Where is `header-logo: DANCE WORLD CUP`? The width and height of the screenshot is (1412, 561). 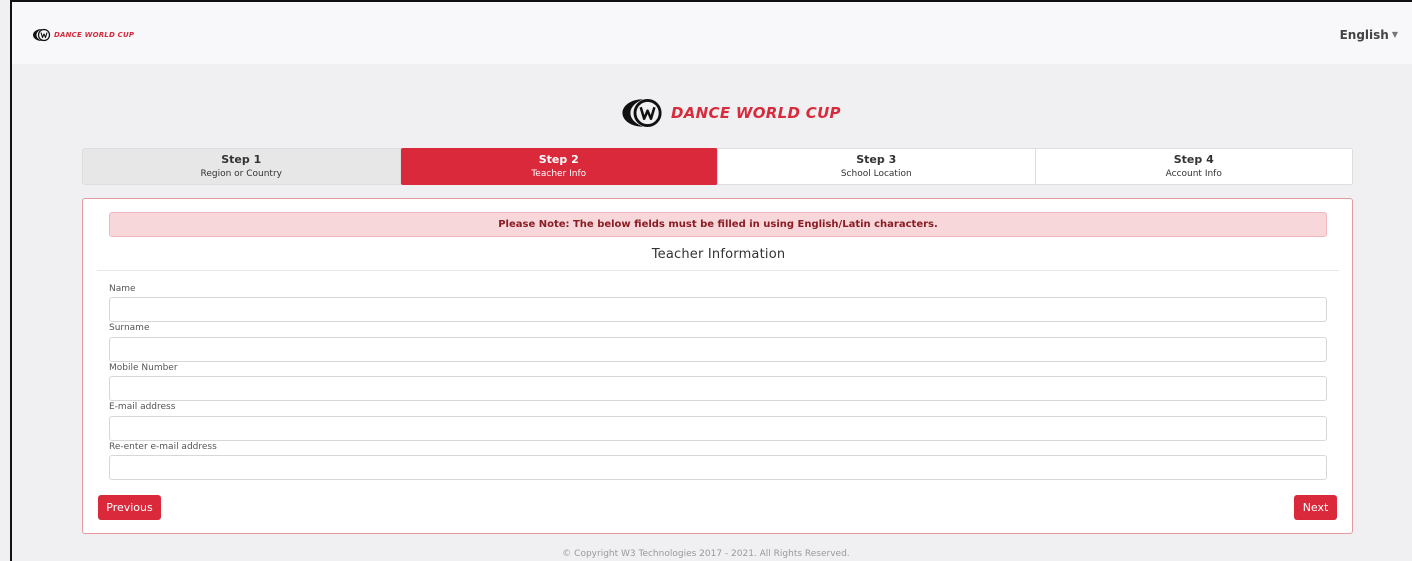
header-logo: DANCE WORLD CUP is located at coordinates (730, 113).